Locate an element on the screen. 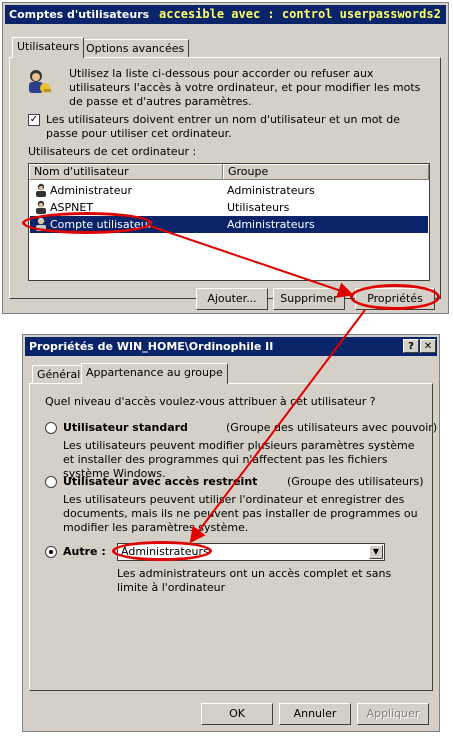 The image size is (453, 736). tab-group-membership: Appartenance au groupe is located at coordinates (154, 373).